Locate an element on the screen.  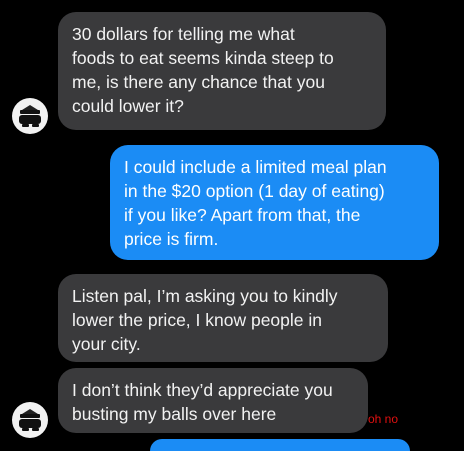
outgoing-message-bubble-partial is located at coordinates (280, 445).